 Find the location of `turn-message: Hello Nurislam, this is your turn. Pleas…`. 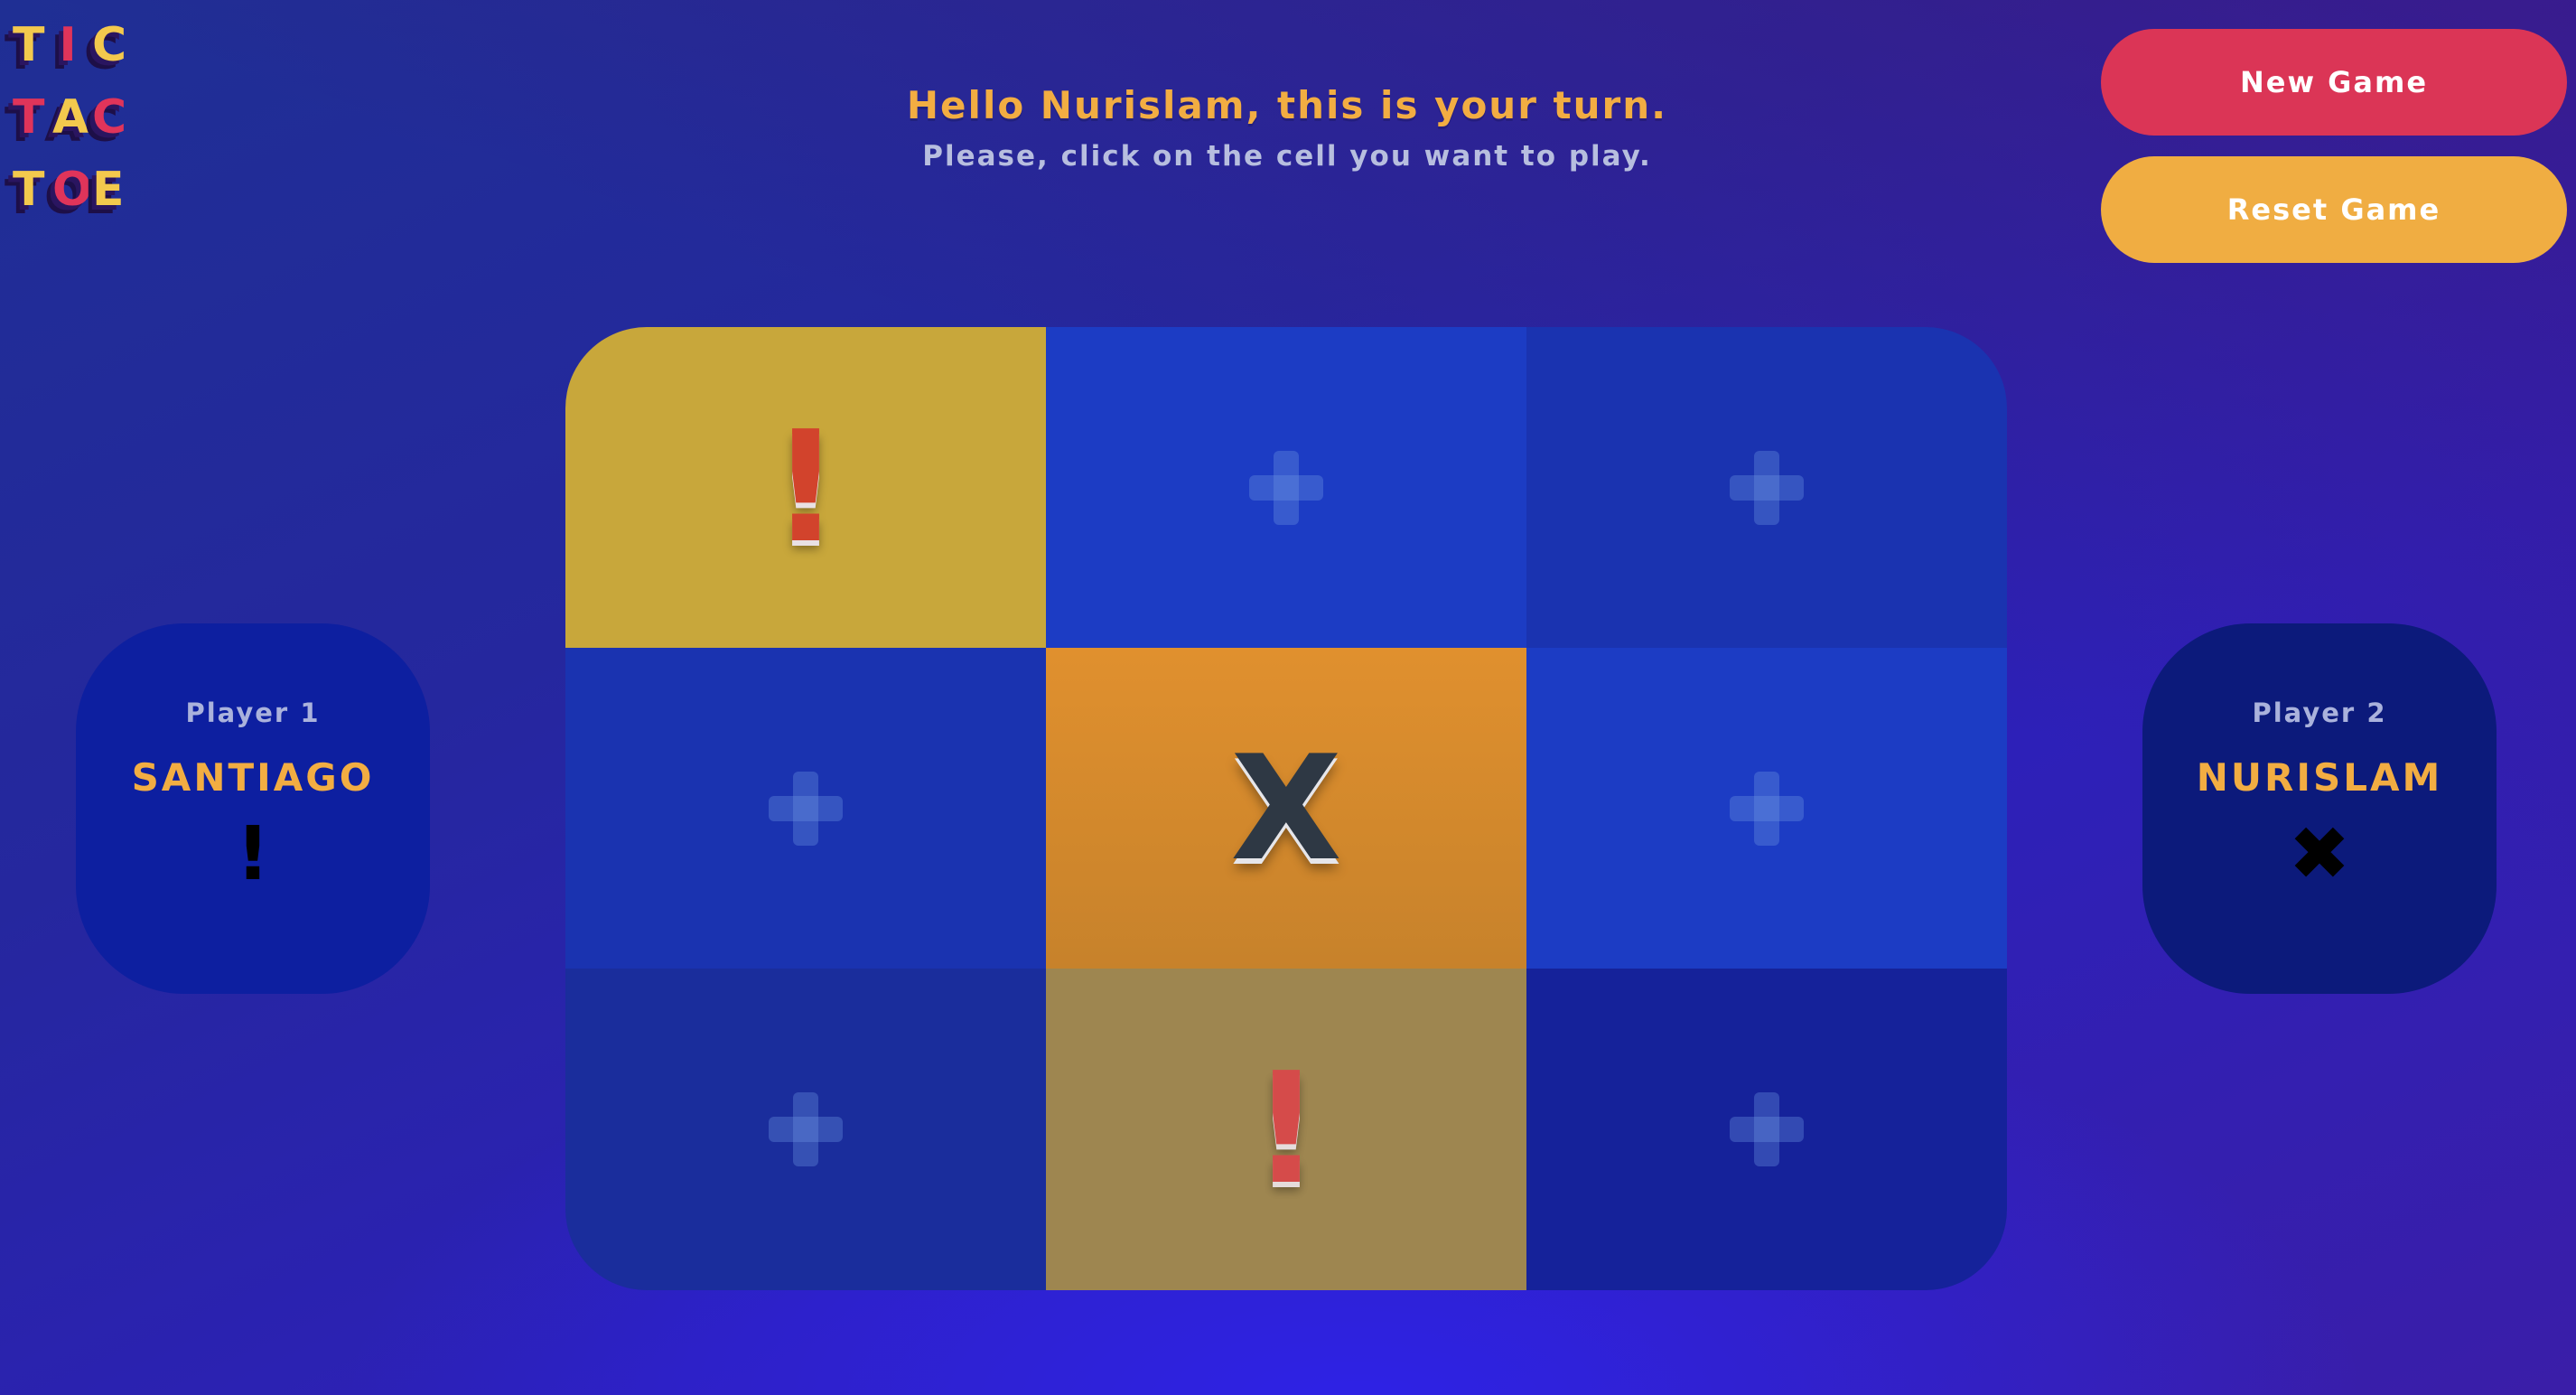

turn-message: Hello Nurislam, this is your turn. Pleas… is located at coordinates (1287, 128).